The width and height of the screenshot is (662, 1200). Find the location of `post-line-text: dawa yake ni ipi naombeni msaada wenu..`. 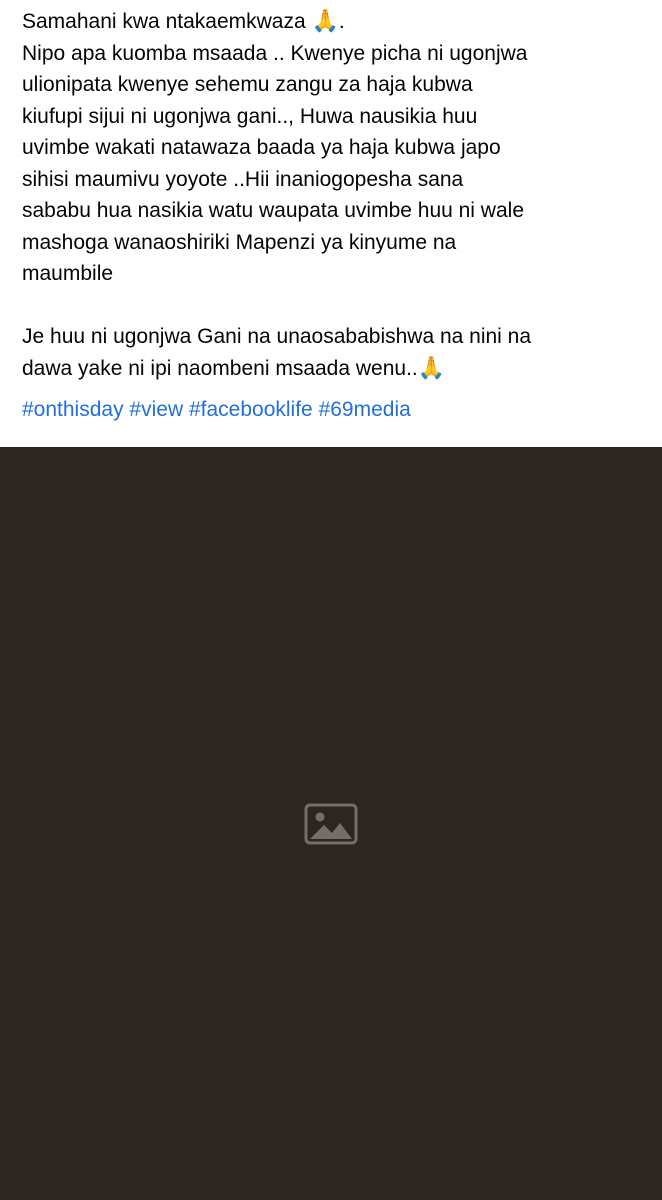

post-line-text: dawa yake ni ipi naombeni msaada wenu.. is located at coordinates (220, 368).